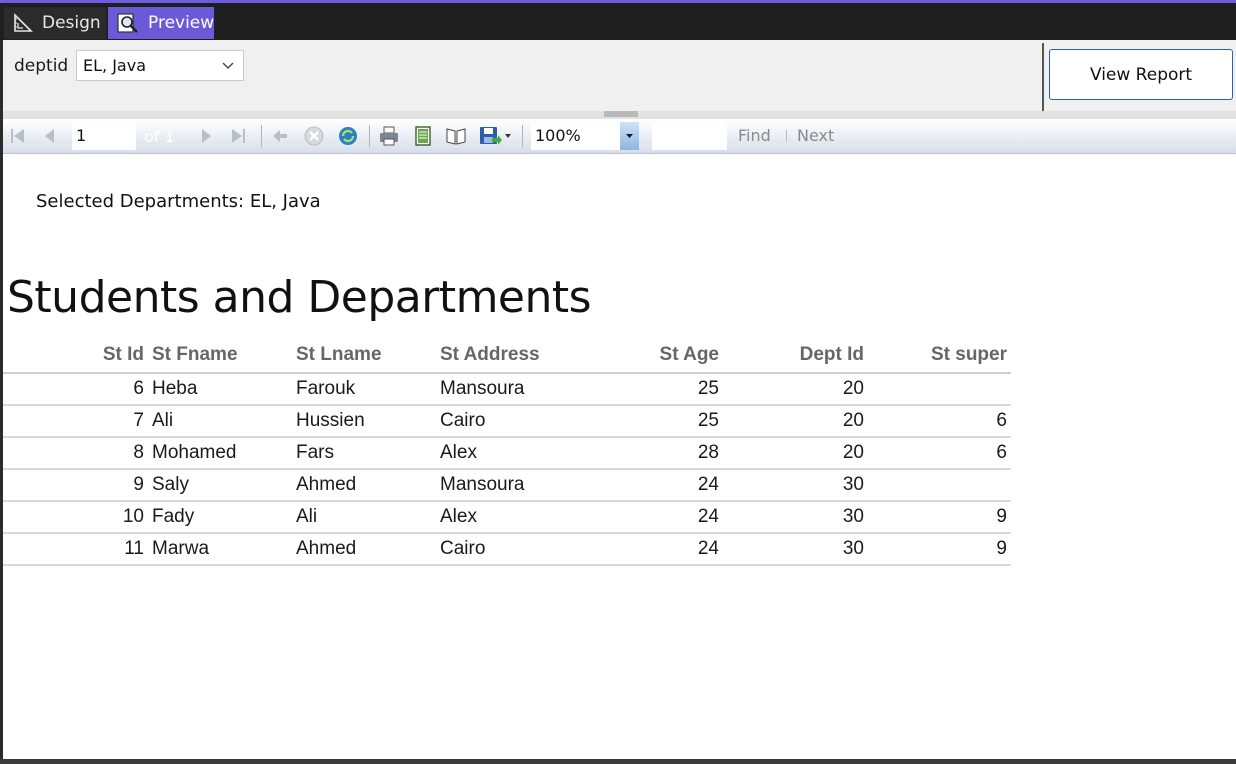  I want to click on tab-design-label: Design, so click(71, 23).